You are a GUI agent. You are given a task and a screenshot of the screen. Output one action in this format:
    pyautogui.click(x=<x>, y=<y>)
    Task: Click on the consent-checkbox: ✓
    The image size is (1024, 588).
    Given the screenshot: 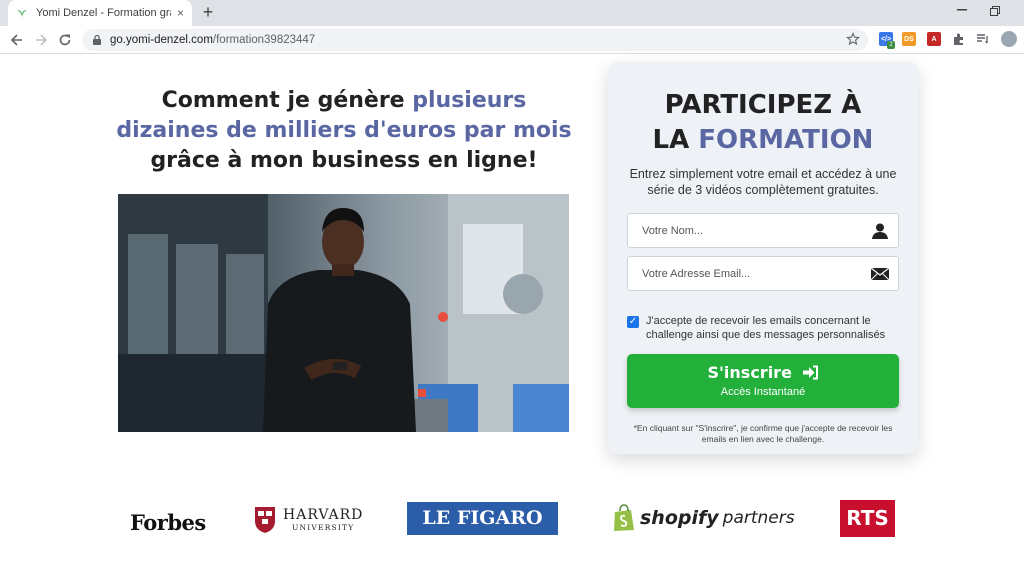 What is the action you would take?
    pyautogui.click(x=633, y=322)
    